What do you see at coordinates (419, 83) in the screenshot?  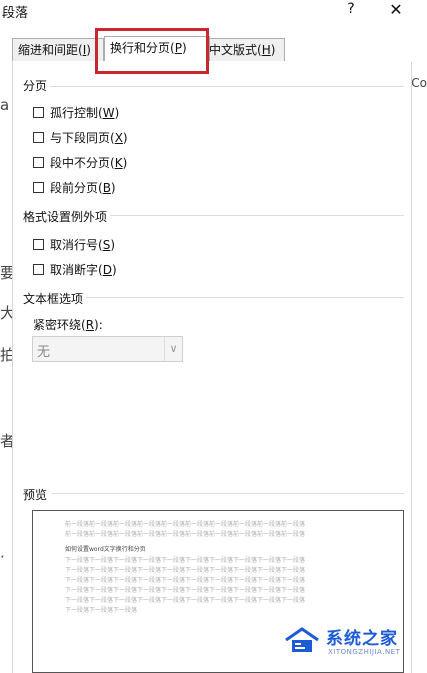 I see `background-text-right: Co` at bounding box center [419, 83].